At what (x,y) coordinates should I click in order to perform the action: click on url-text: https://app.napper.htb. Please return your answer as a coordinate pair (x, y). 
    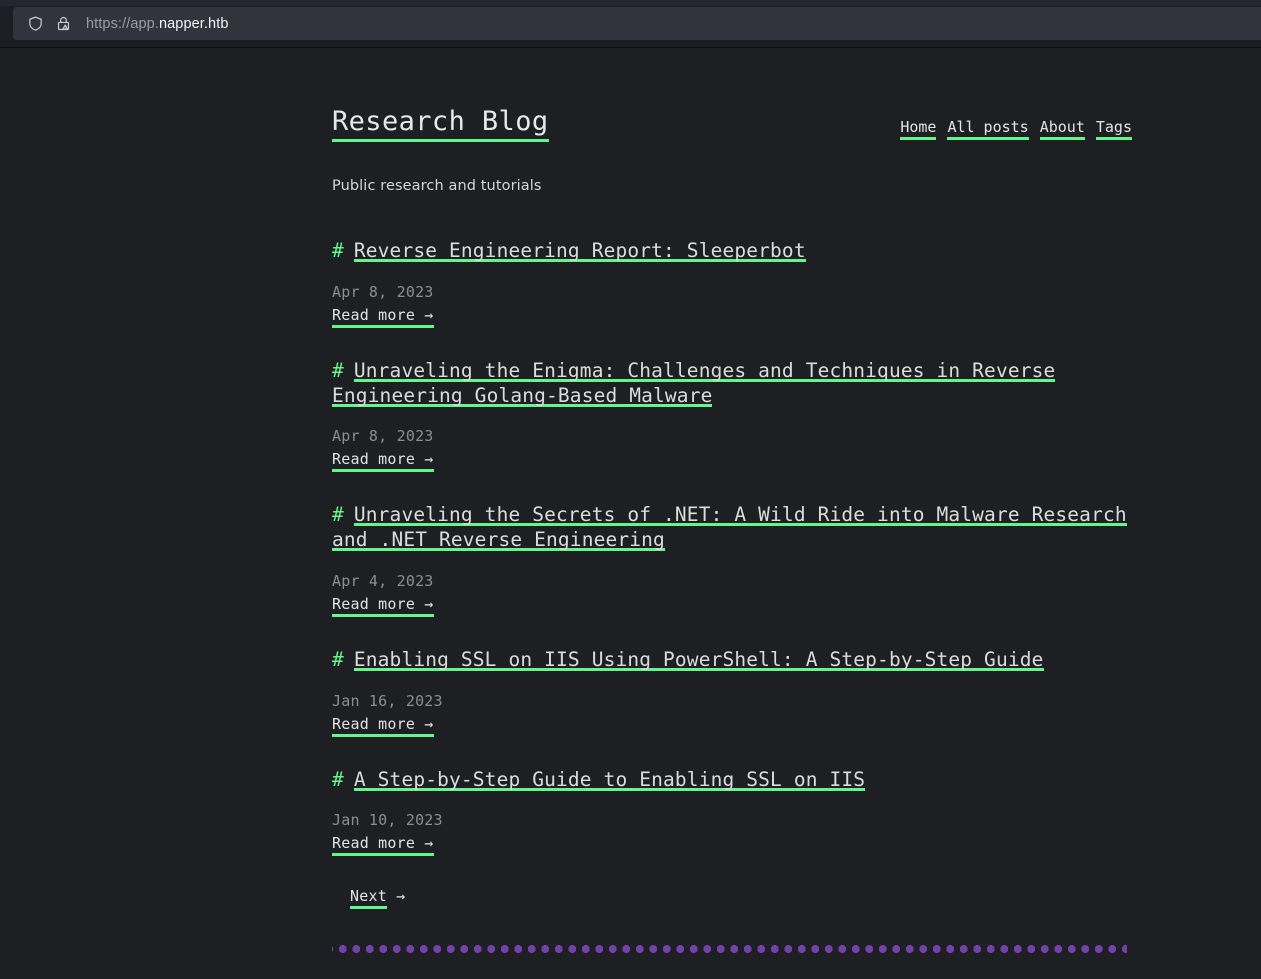
    Looking at the image, I should click on (157, 24).